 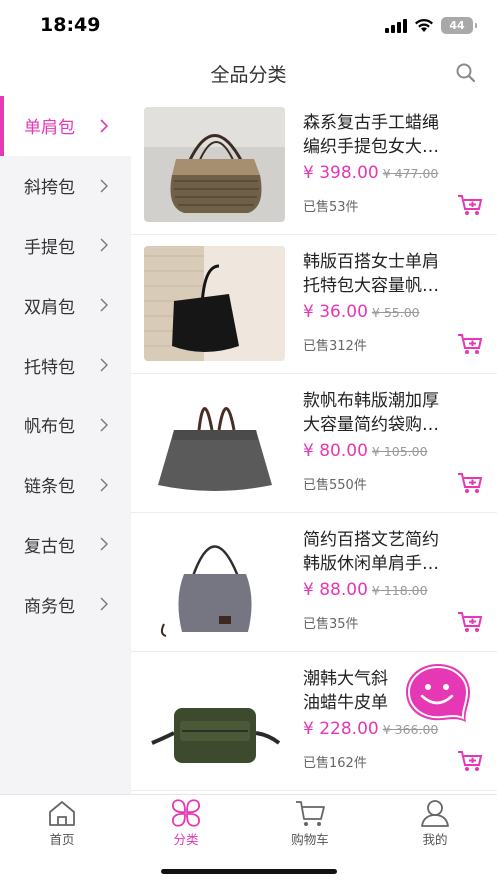 I want to click on product-price: ¥ 88.00, so click(x=335, y=590).